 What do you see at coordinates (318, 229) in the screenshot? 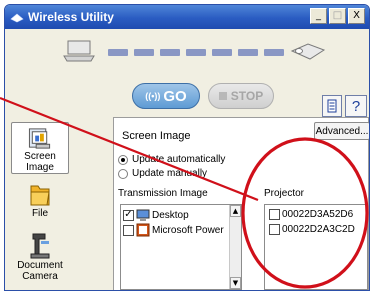
I see `item-label: 00022D2A3C2D` at bounding box center [318, 229].